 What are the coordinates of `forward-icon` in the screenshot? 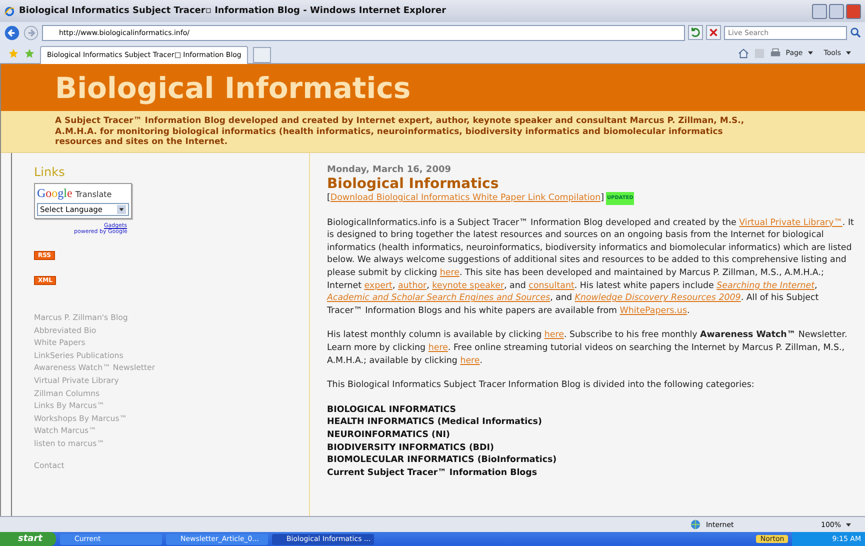 It's located at (31, 32).